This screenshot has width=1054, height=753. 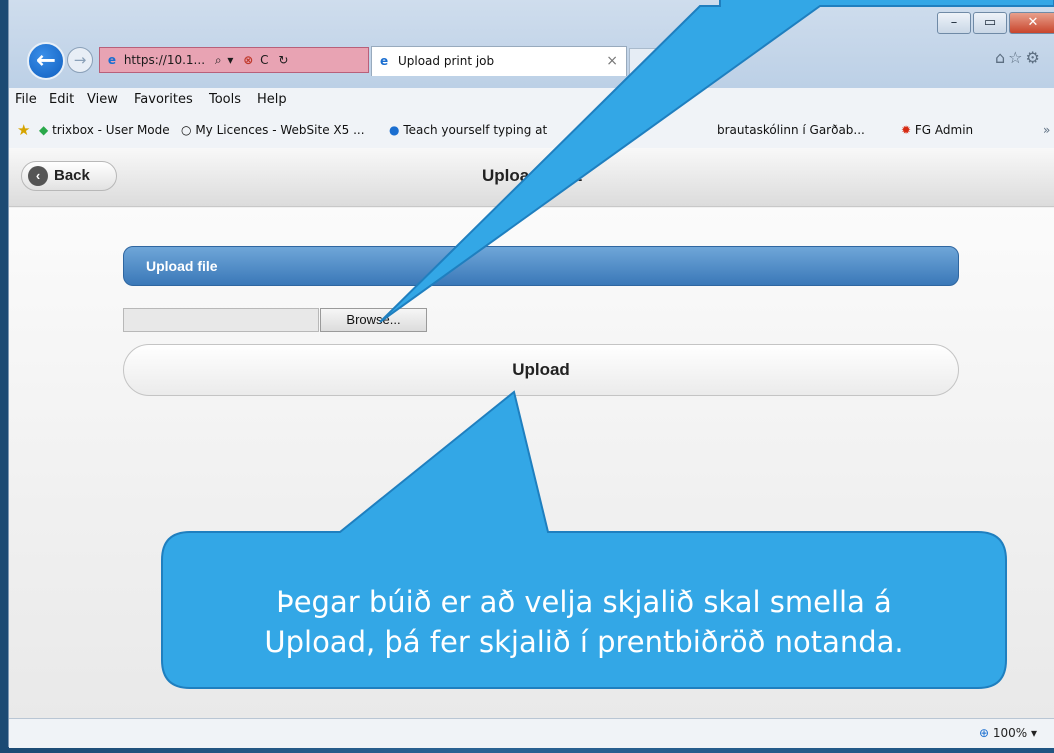 What do you see at coordinates (248, 60) in the screenshot?
I see `certificate-error-icon: ⊗` at bounding box center [248, 60].